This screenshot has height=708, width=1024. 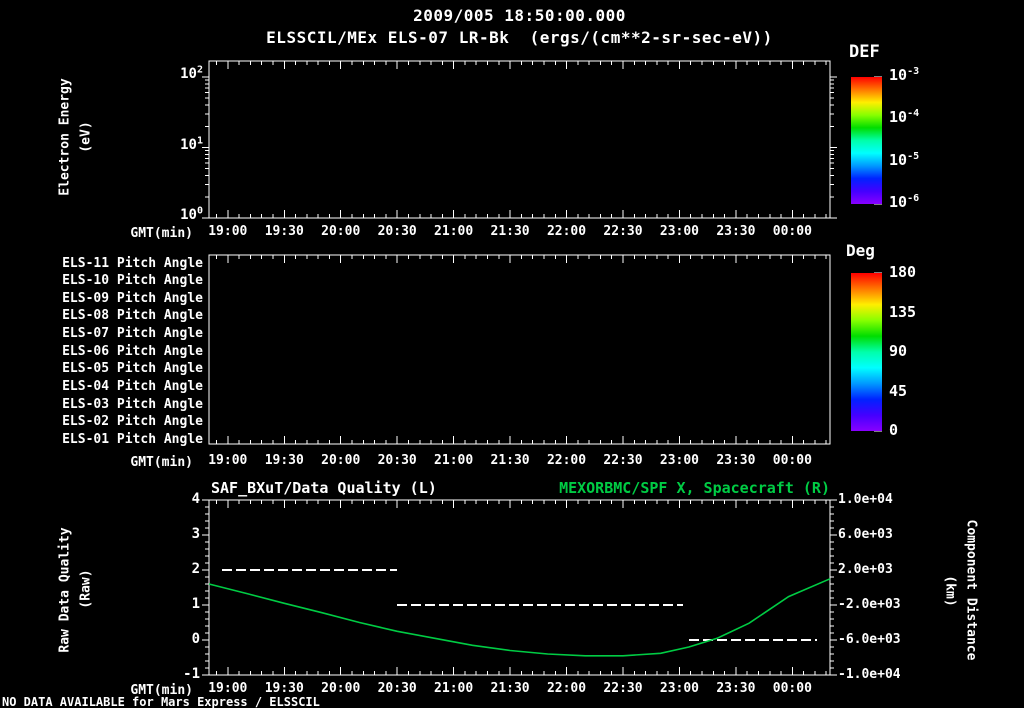 What do you see at coordinates (904, 159) in the screenshot?
I see `def-tick-label: 10-5` at bounding box center [904, 159].